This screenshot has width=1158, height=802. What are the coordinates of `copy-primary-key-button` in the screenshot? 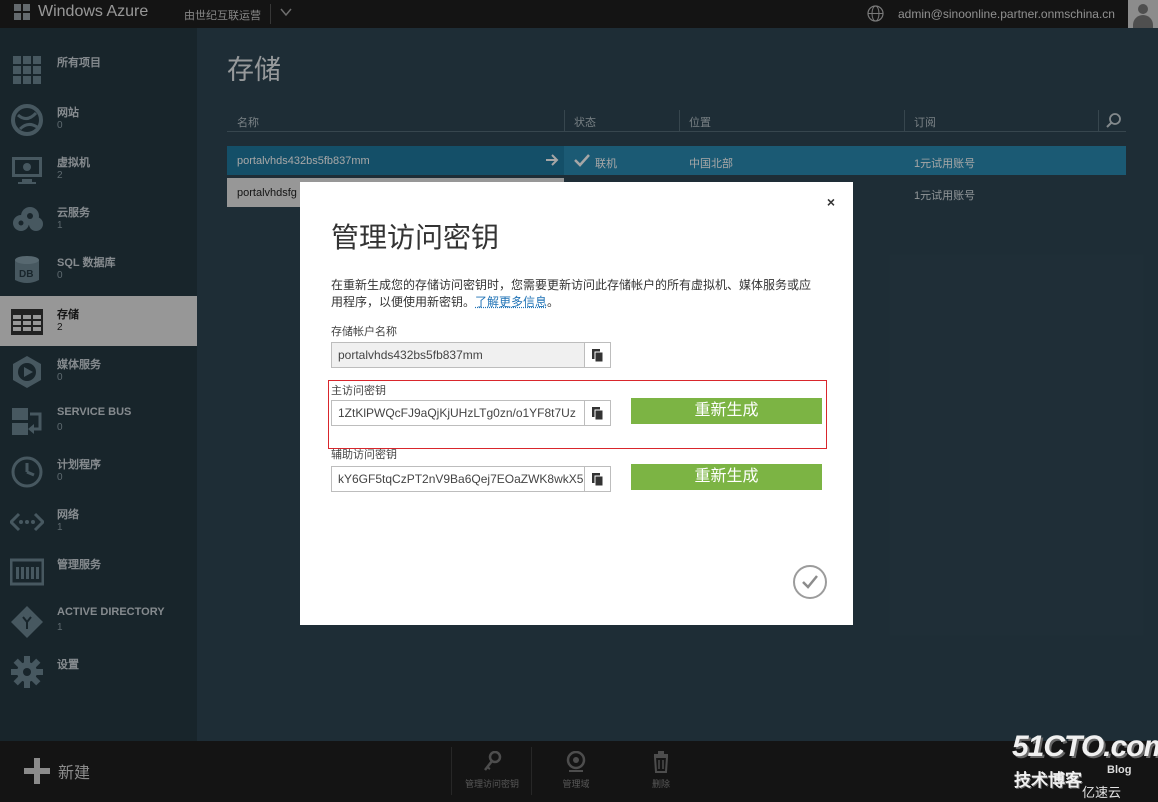 It's located at (597, 413).